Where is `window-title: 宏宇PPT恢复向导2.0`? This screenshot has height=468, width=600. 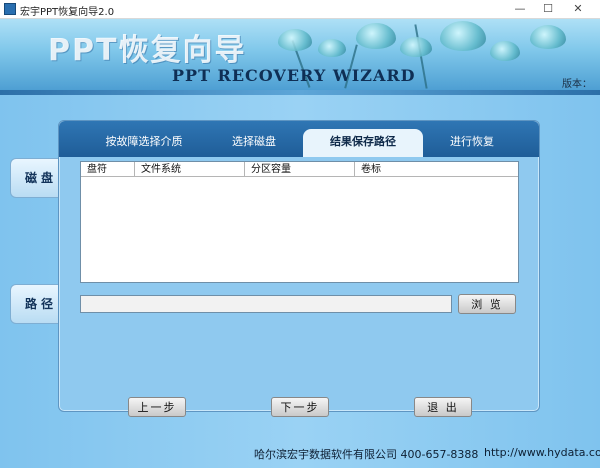
window-title: 宏宇PPT恢复向导2.0 is located at coordinates (67, 12).